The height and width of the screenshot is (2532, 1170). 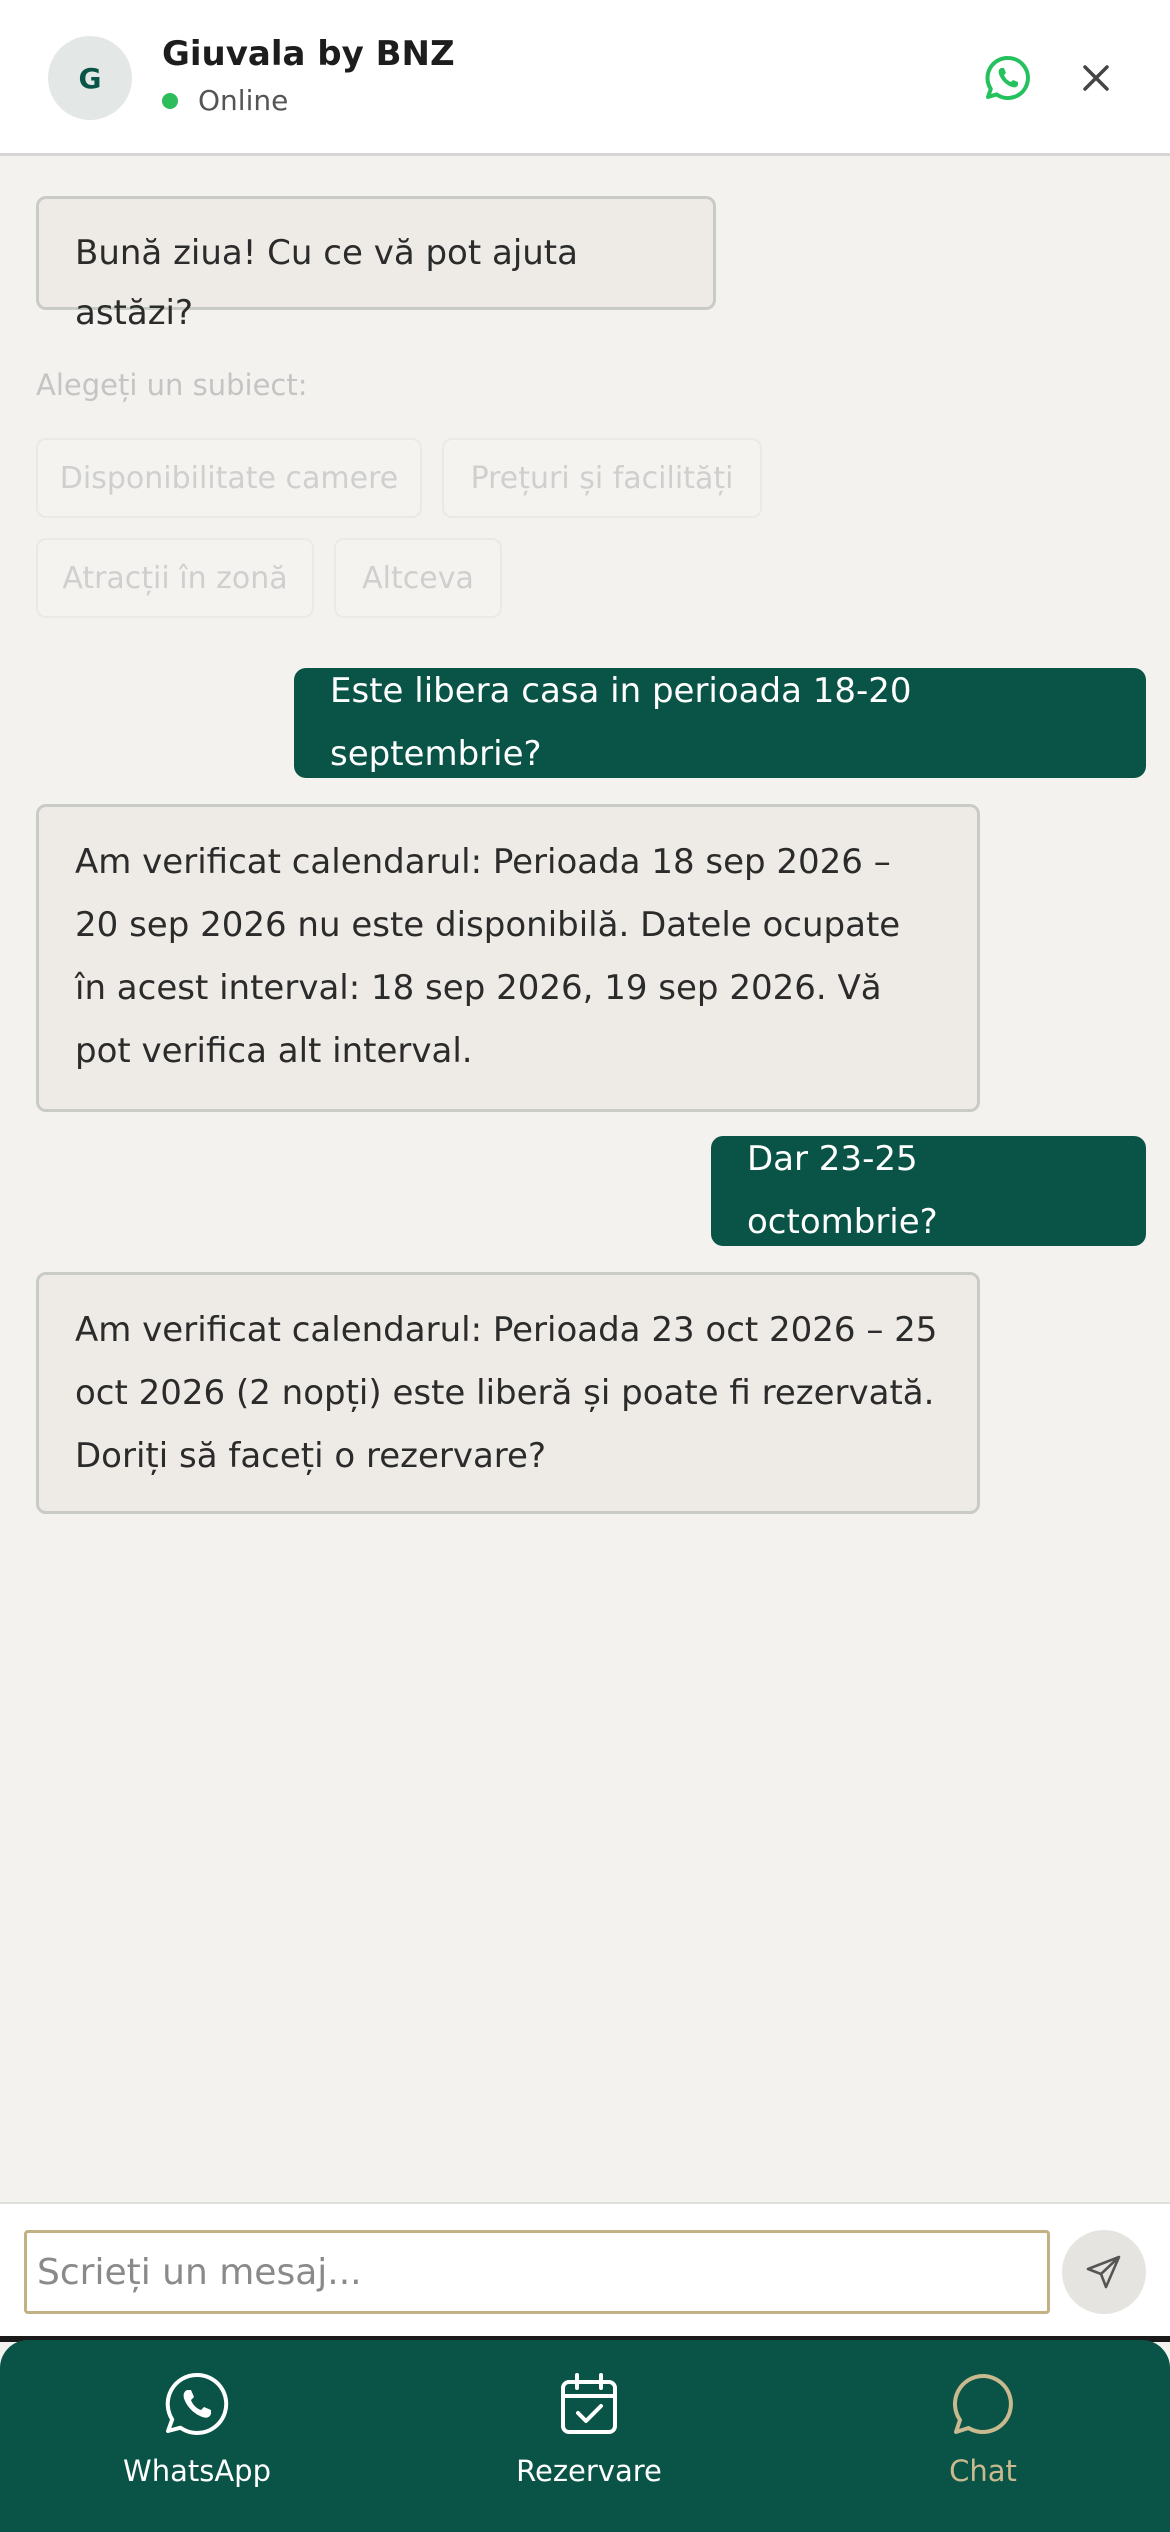 I want to click on nav-label-rezervare: Rezervare, so click(x=589, y=2471).